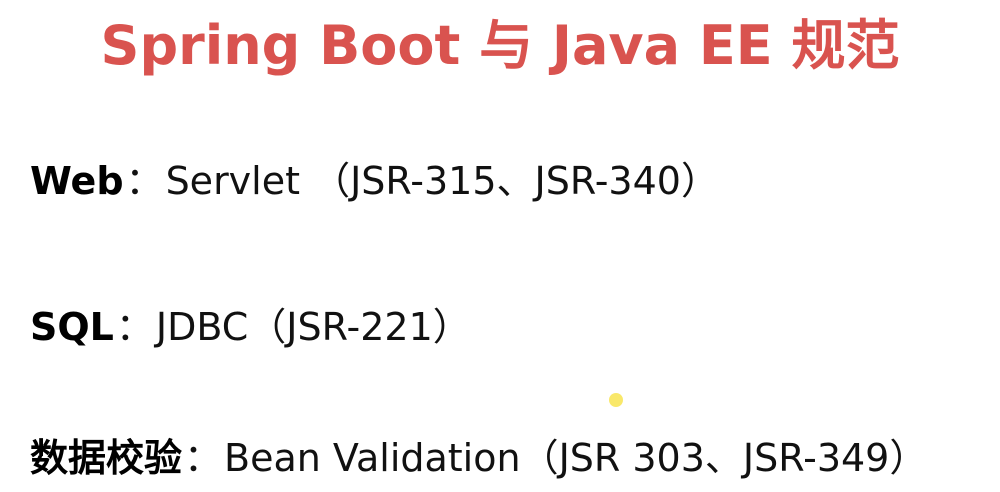 Image resolution: width=1000 pixels, height=492 pixels. What do you see at coordinates (616, 400) in the screenshot?
I see `pointer-highlight-dot` at bounding box center [616, 400].